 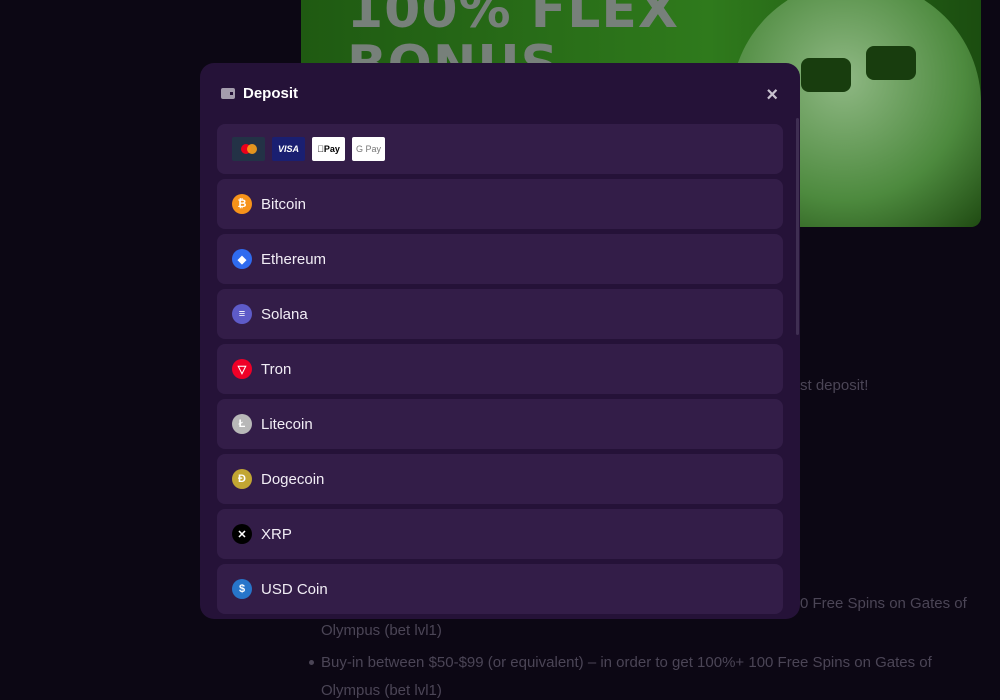 I want to click on dogecoin-icon: Ð, so click(x=242, y=479).